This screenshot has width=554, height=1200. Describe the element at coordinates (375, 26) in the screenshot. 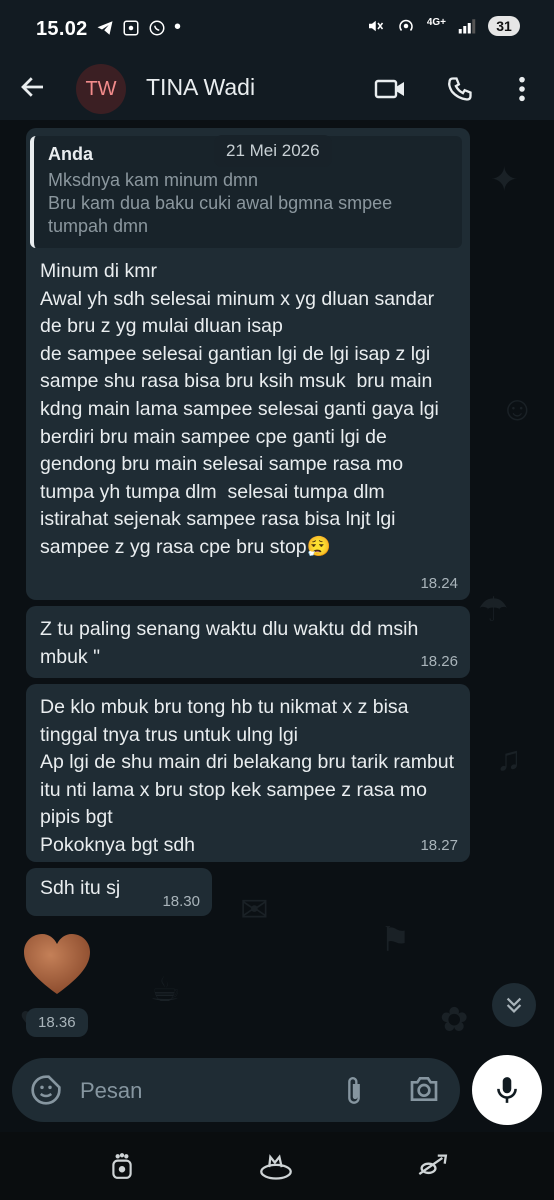

I see `mute-icon` at that location.